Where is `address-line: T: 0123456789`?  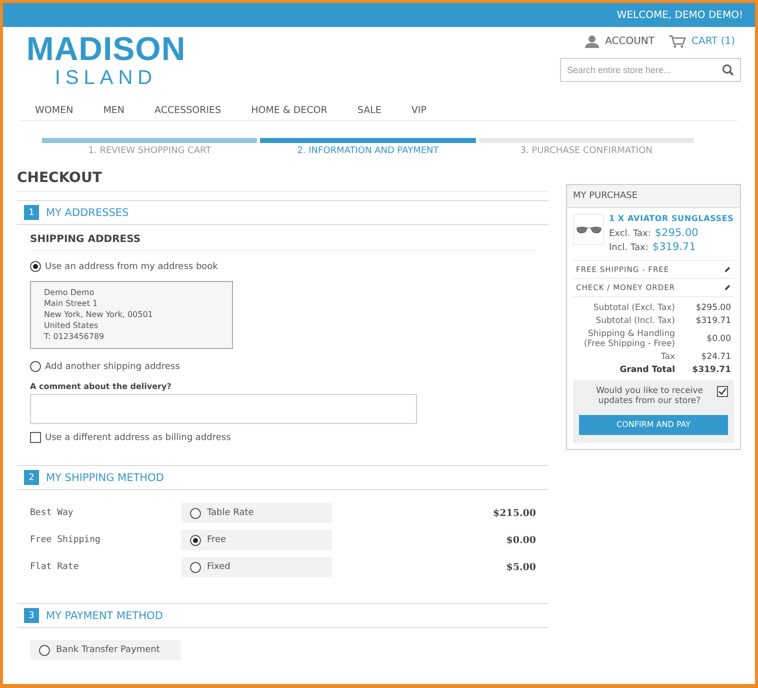 address-line: T: 0123456789 is located at coordinates (75, 336).